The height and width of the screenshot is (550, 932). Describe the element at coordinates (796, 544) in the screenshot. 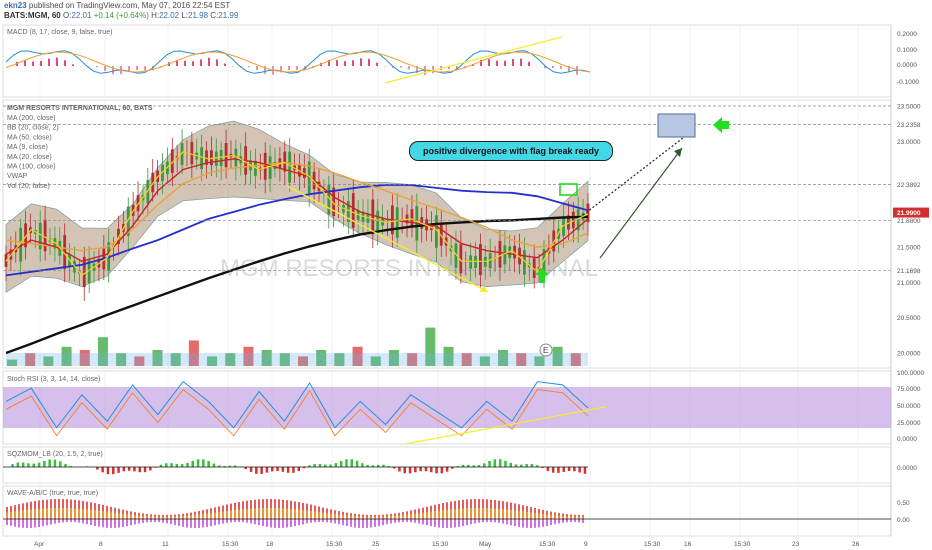

I see `time-tick-label: 23` at that location.